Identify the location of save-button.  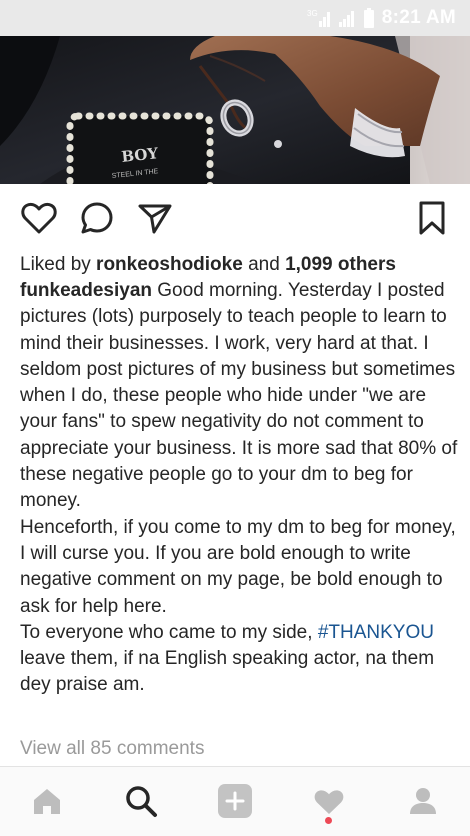
(432, 218).